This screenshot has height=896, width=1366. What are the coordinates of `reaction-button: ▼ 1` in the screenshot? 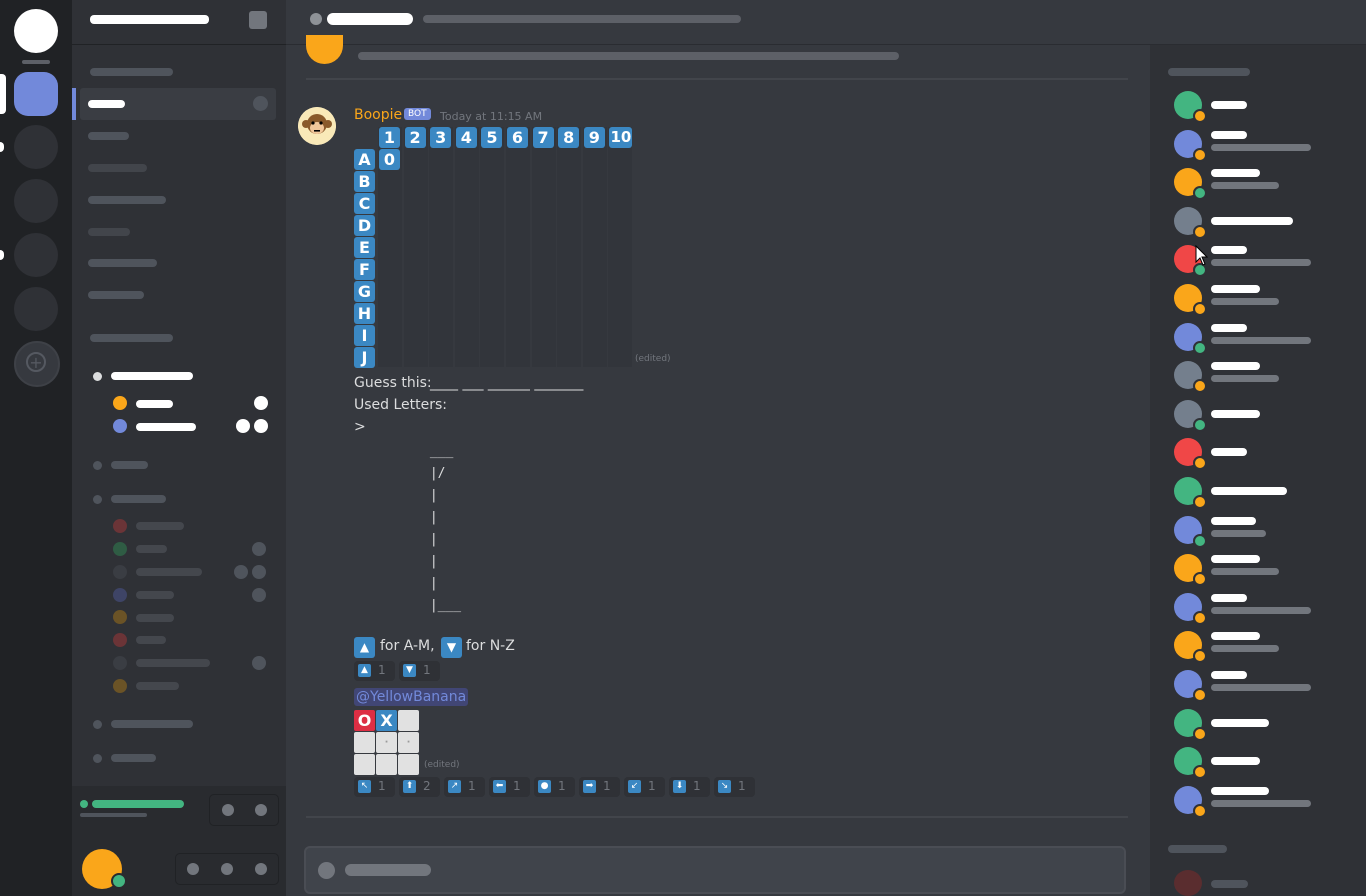 It's located at (419, 671).